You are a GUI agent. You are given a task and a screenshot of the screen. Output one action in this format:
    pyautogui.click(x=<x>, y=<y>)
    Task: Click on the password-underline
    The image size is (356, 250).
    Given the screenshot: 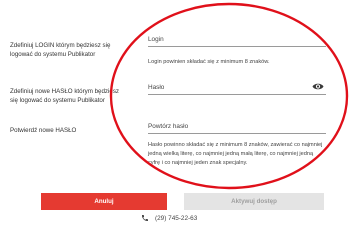 What is the action you would take?
    pyautogui.click(x=237, y=94)
    